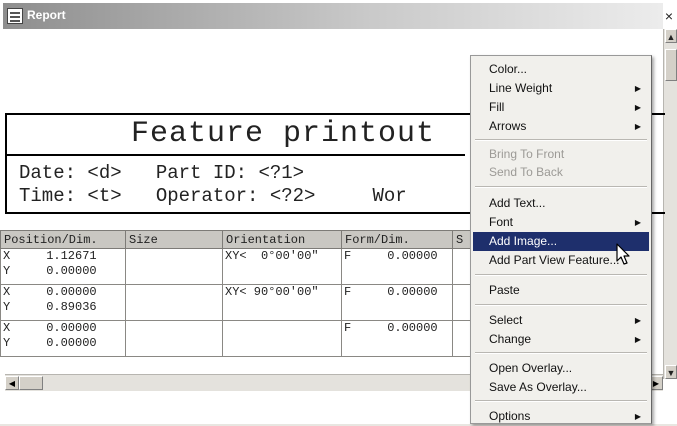  Describe the element at coordinates (174, 239) in the screenshot. I see `column-header-size: Size` at that location.